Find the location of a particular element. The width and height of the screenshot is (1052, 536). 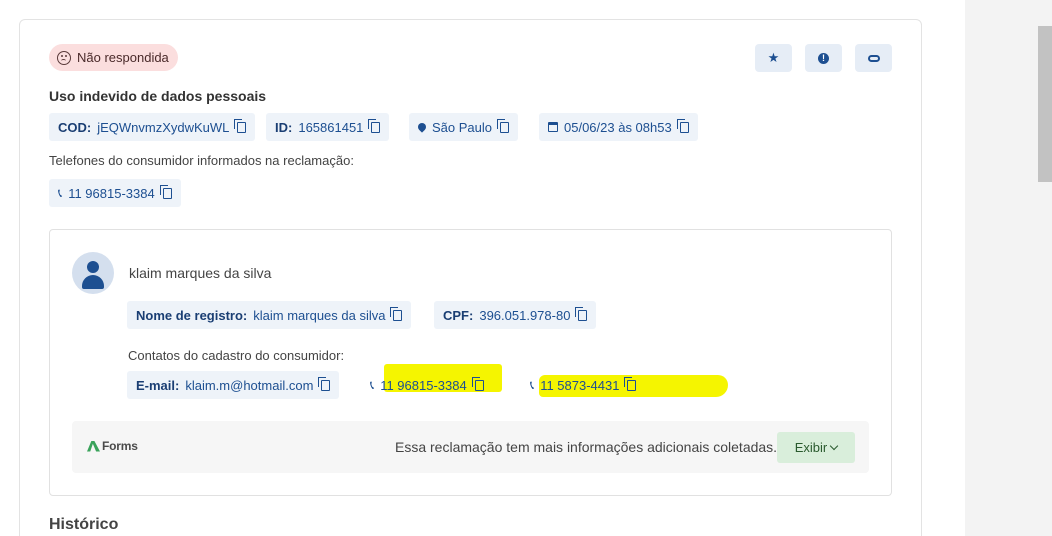

alert-icon: ! is located at coordinates (823, 58).